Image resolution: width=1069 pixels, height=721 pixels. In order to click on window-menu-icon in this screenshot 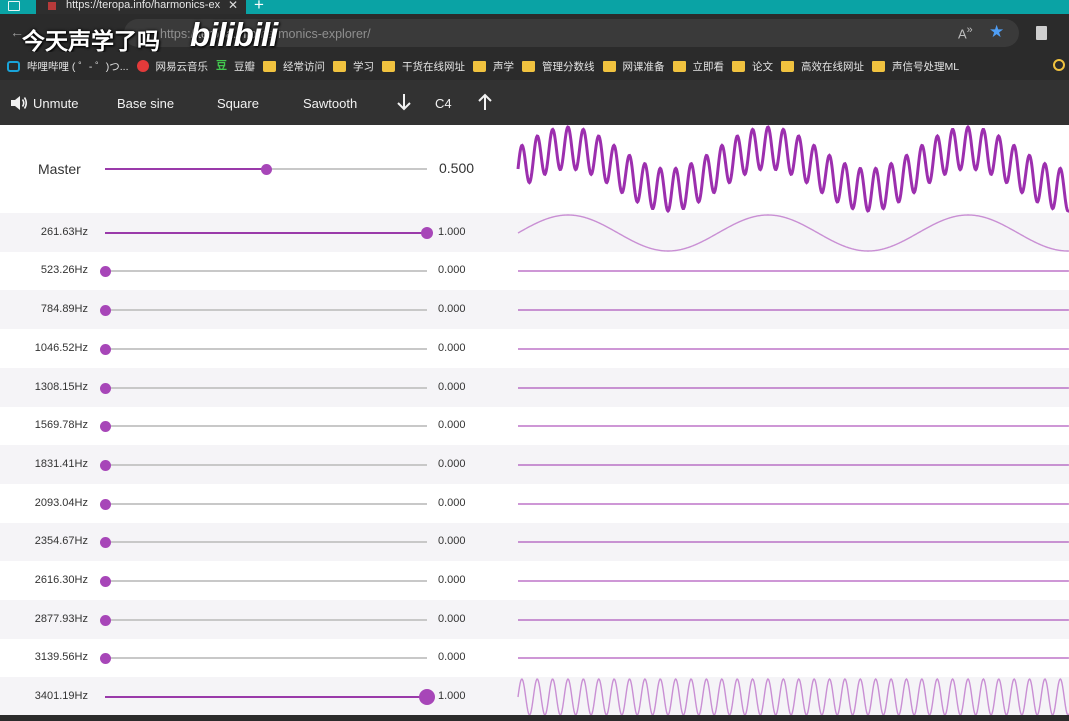, I will do `click(14, 6)`.